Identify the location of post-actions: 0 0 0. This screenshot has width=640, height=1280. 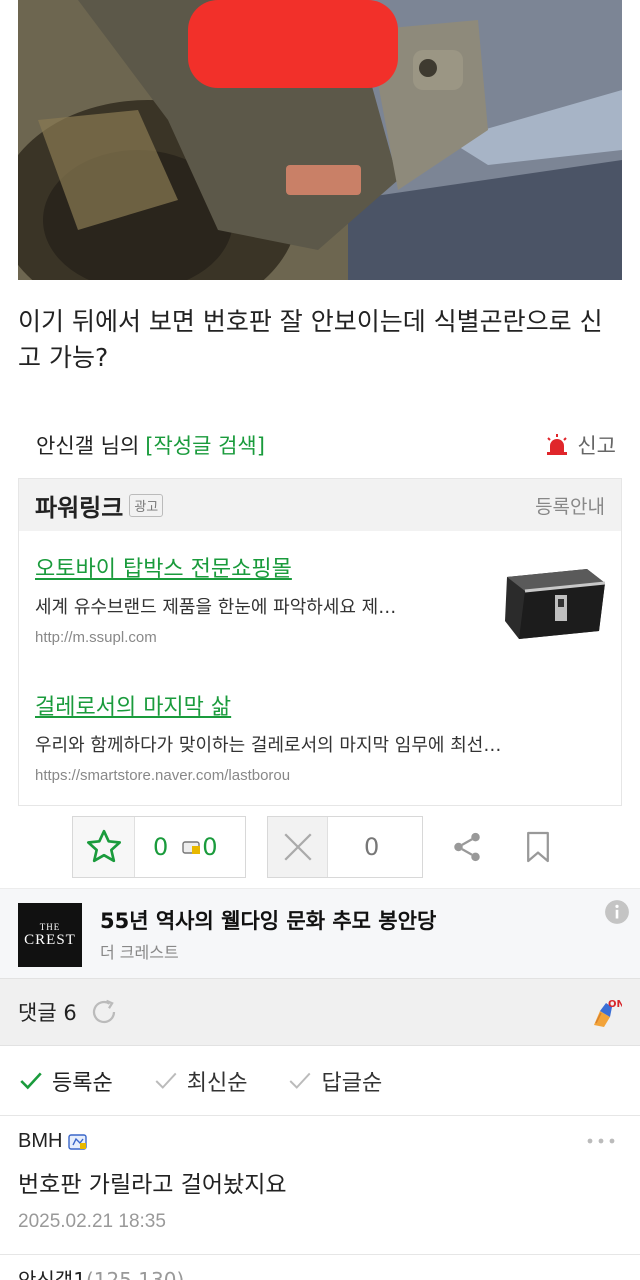
(322, 847).